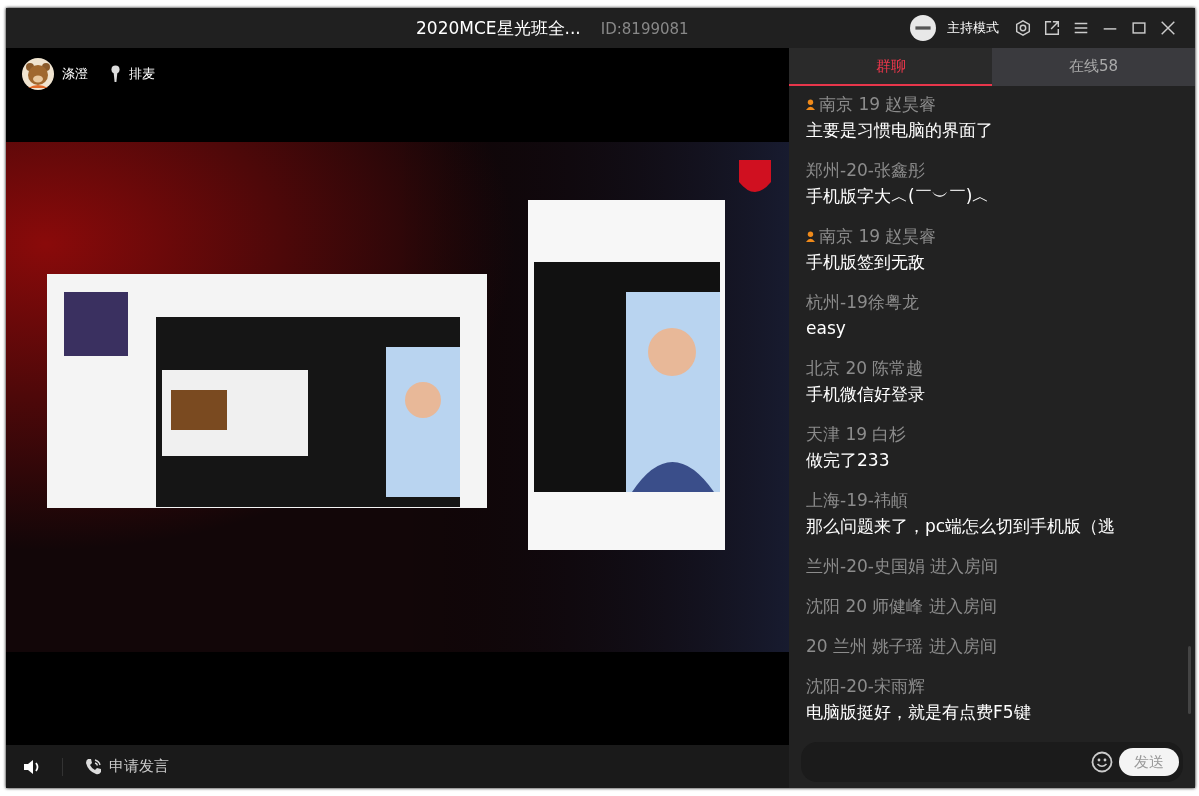 This screenshot has height=796, width=1199. Describe the element at coordinates (973, 28) in the screenshot. I see `host-mode-label: 主持模式` at that location.